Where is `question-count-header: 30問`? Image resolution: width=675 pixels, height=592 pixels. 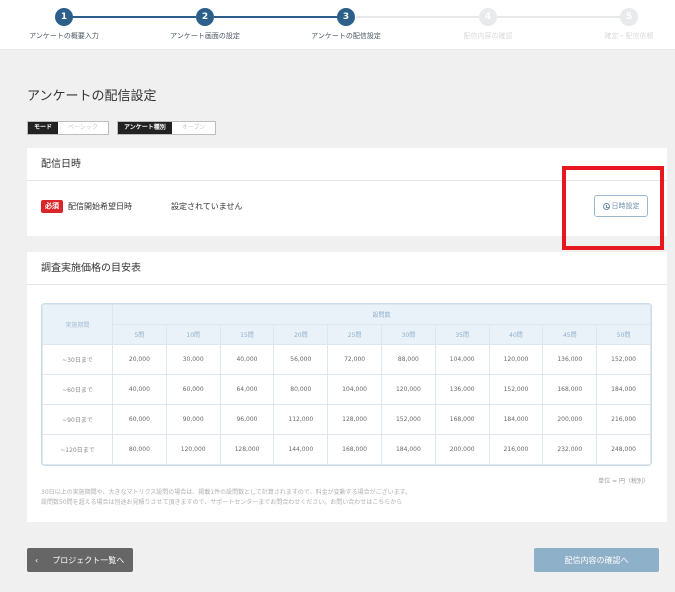
question-count-header: 30問 is located at coordinates (408, 334).